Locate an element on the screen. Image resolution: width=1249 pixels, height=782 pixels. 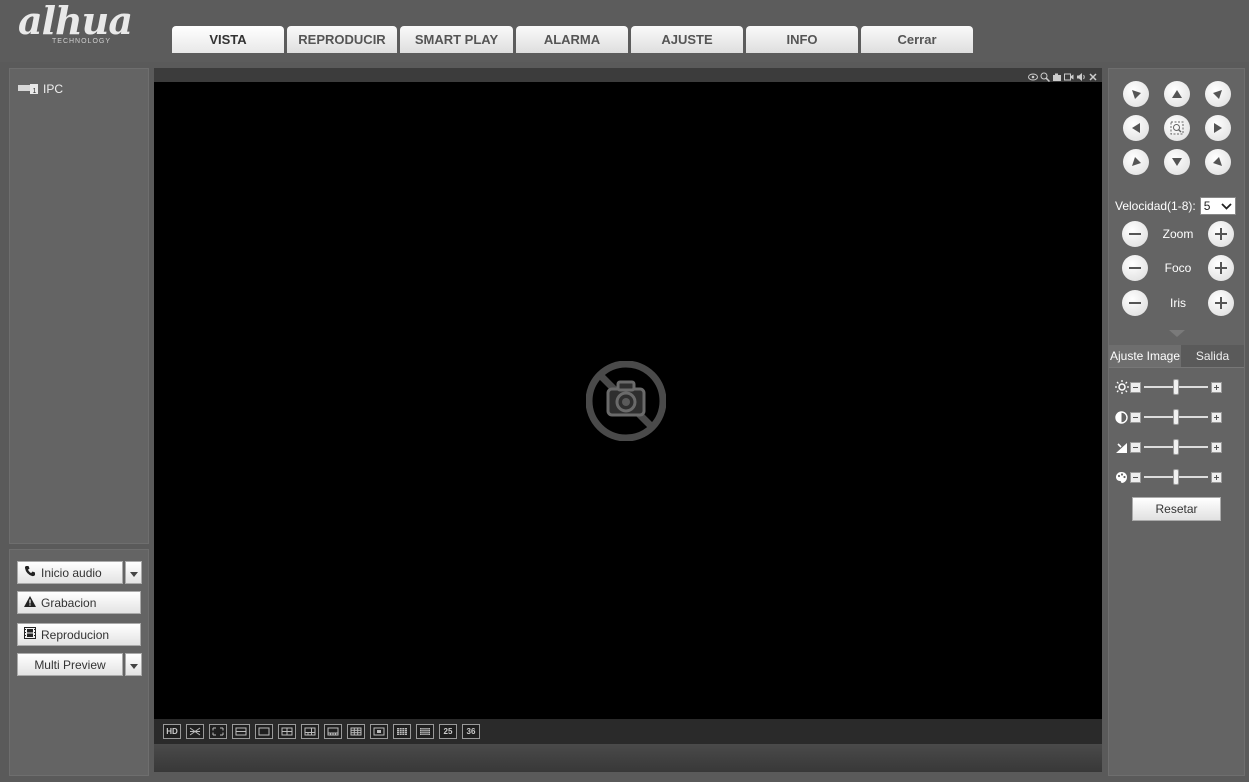
contrast-decrease-button is located at coordinates (1135, 417).